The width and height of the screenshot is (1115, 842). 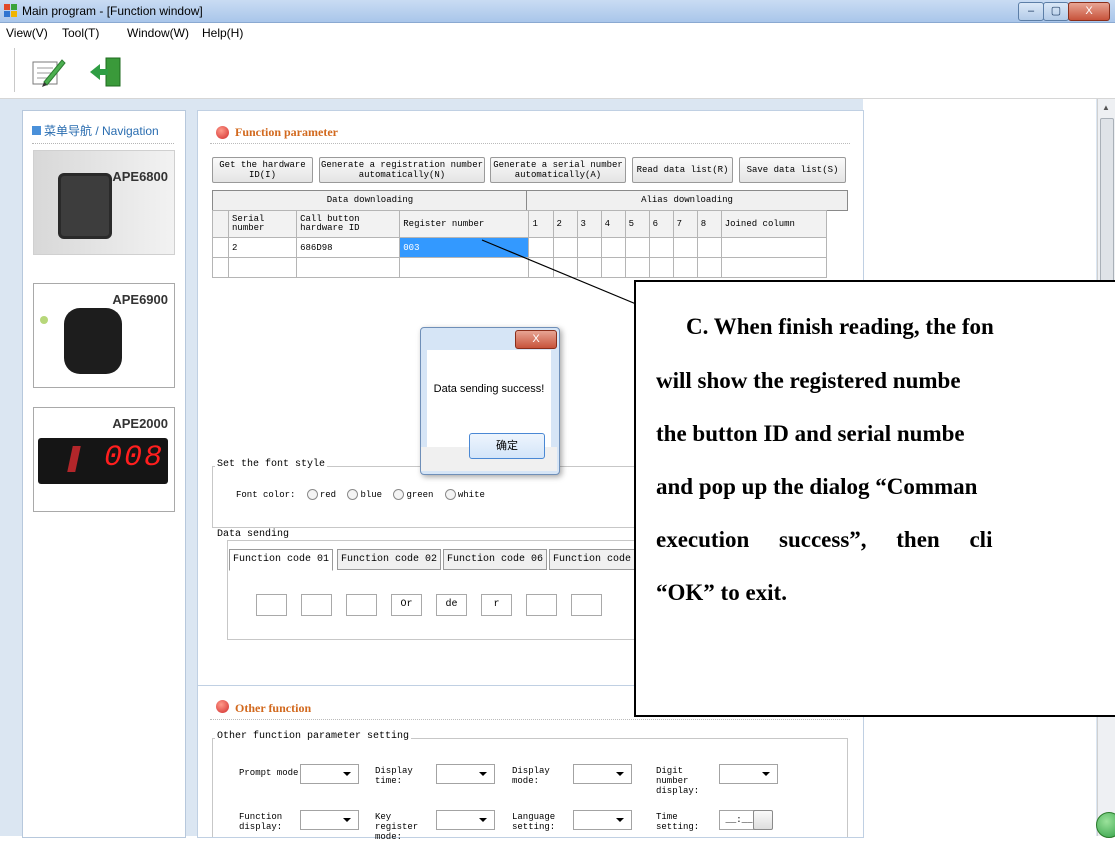 I want to click on cell-register-number: 003, so click(x=464, y=247).